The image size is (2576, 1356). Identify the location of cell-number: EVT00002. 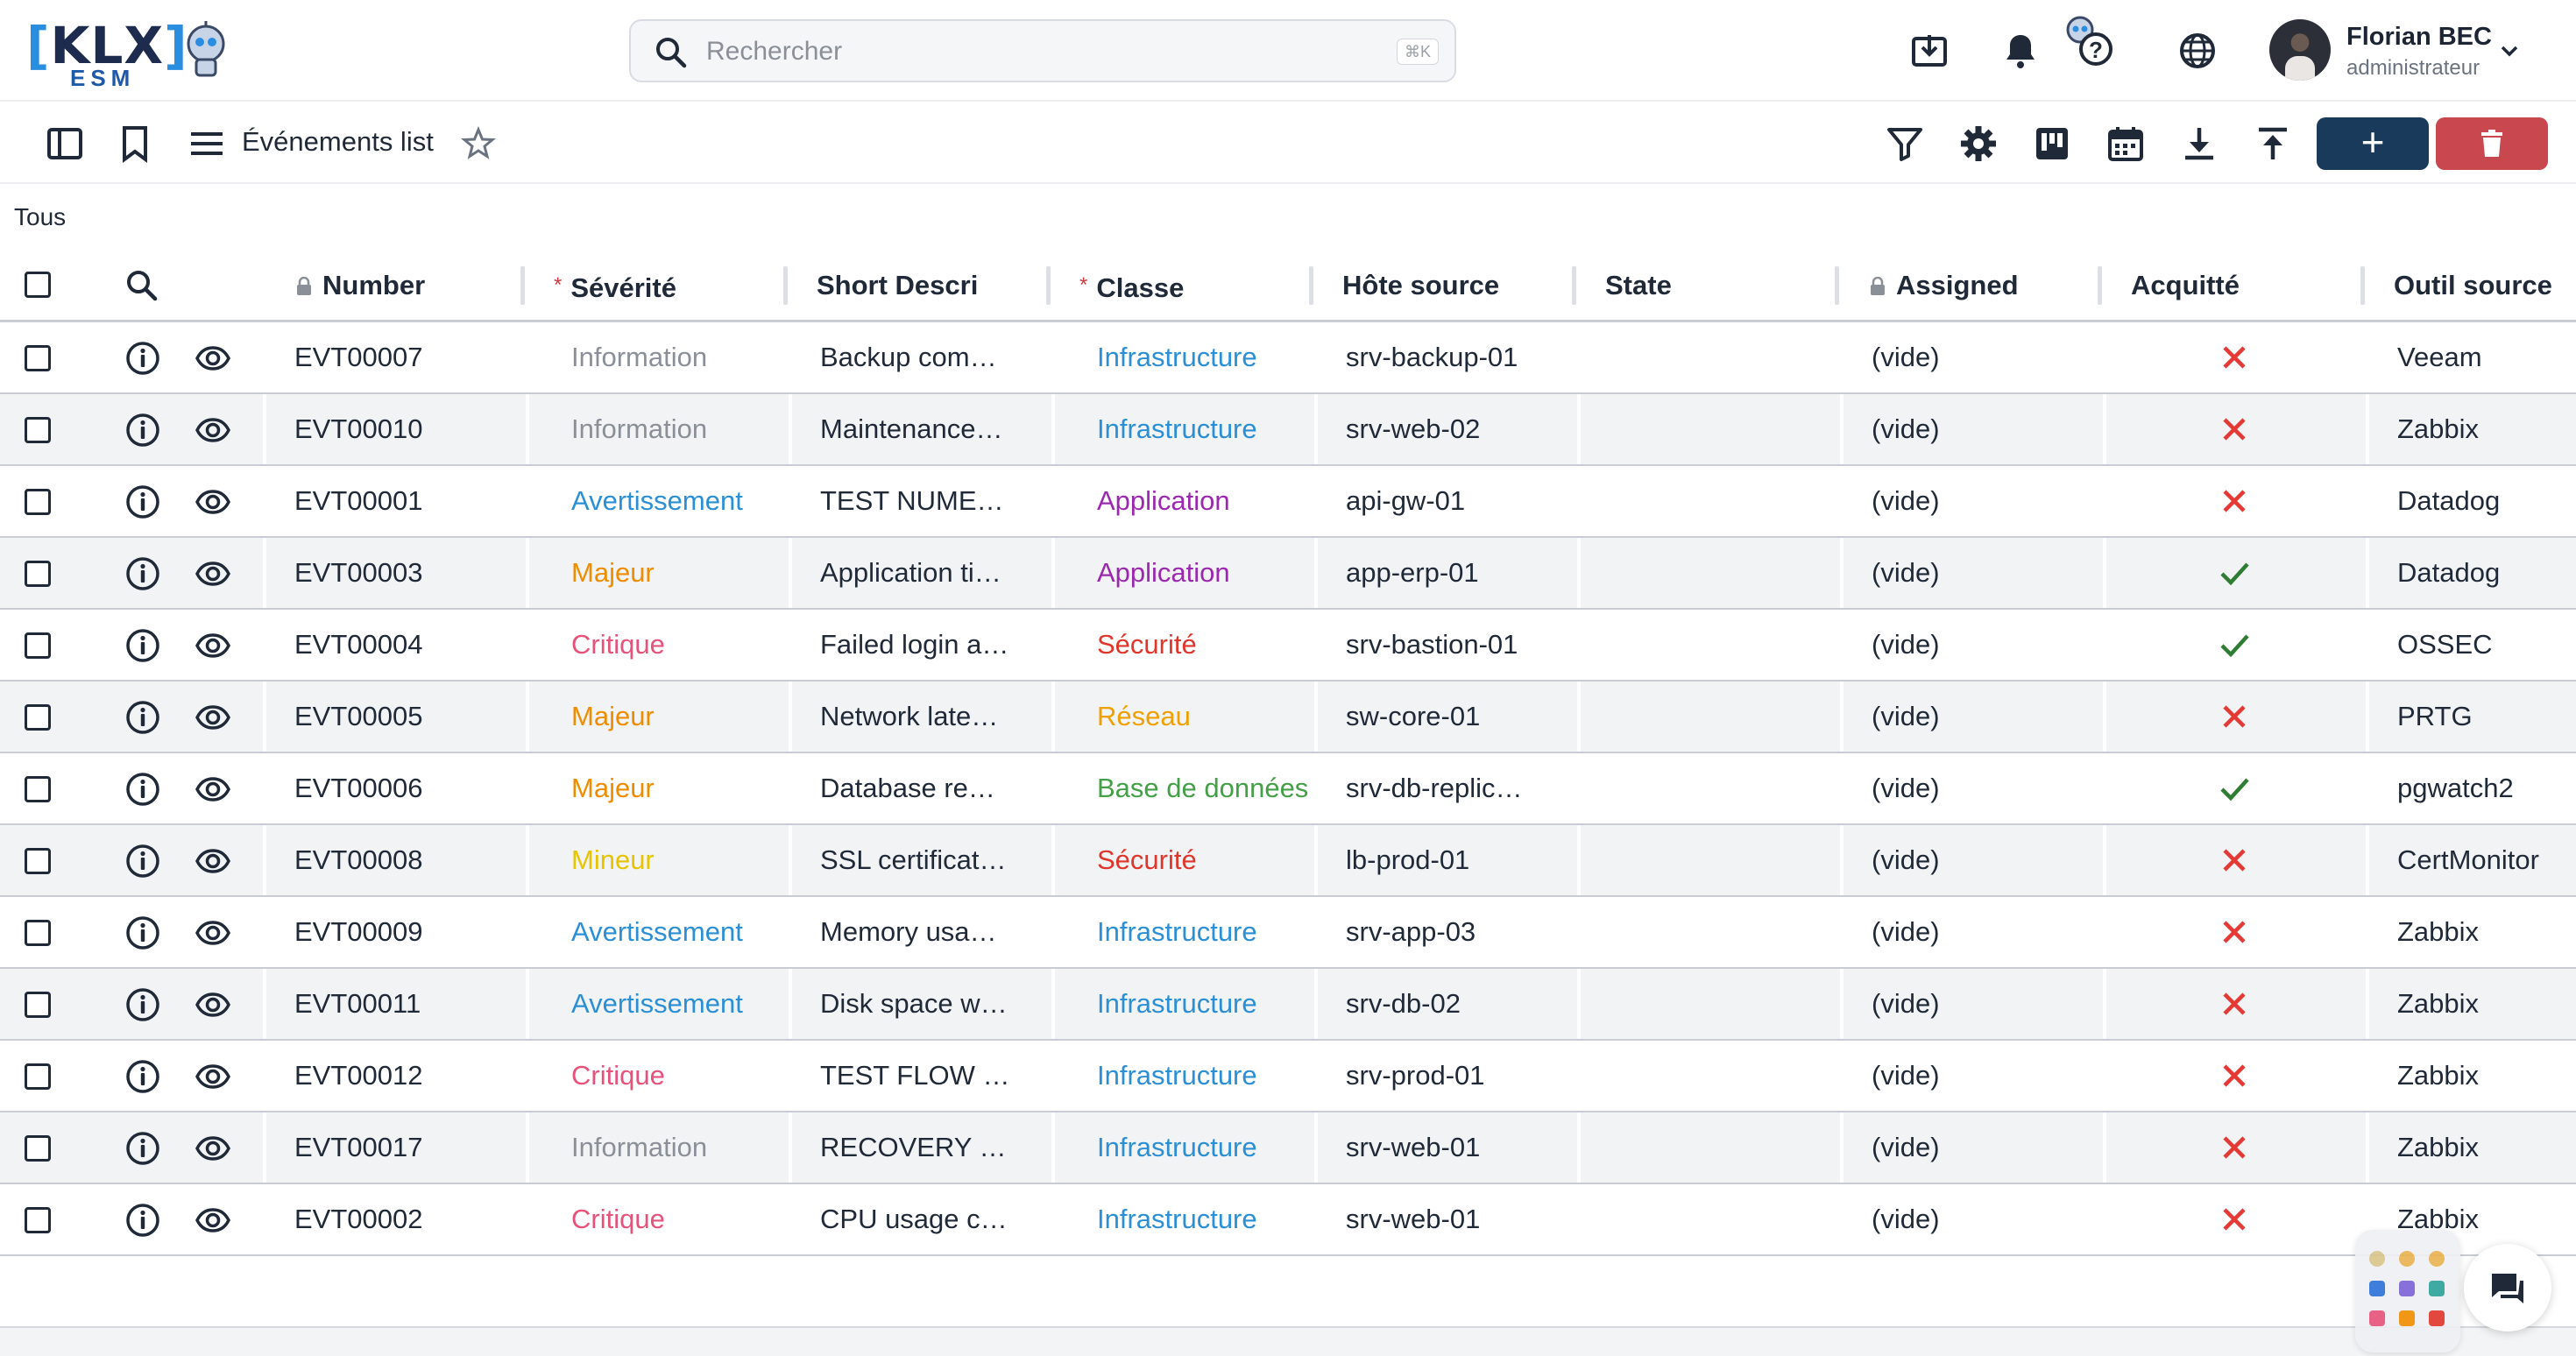
(403, 1219).